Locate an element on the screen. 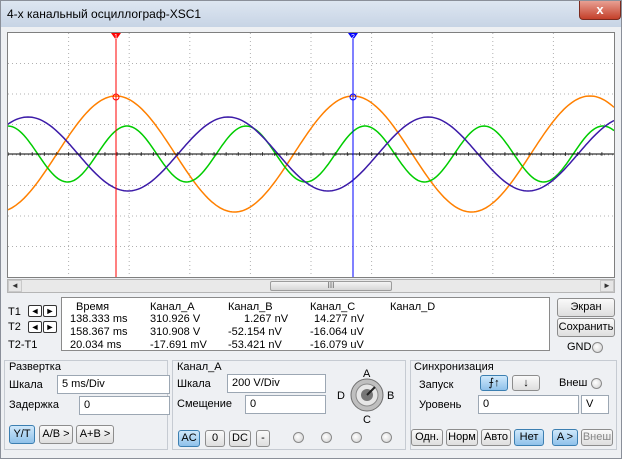 Image resolution: width=622 pixels, height=459 pixels. delay-label: Задержка is located at coordinates (34, 405).